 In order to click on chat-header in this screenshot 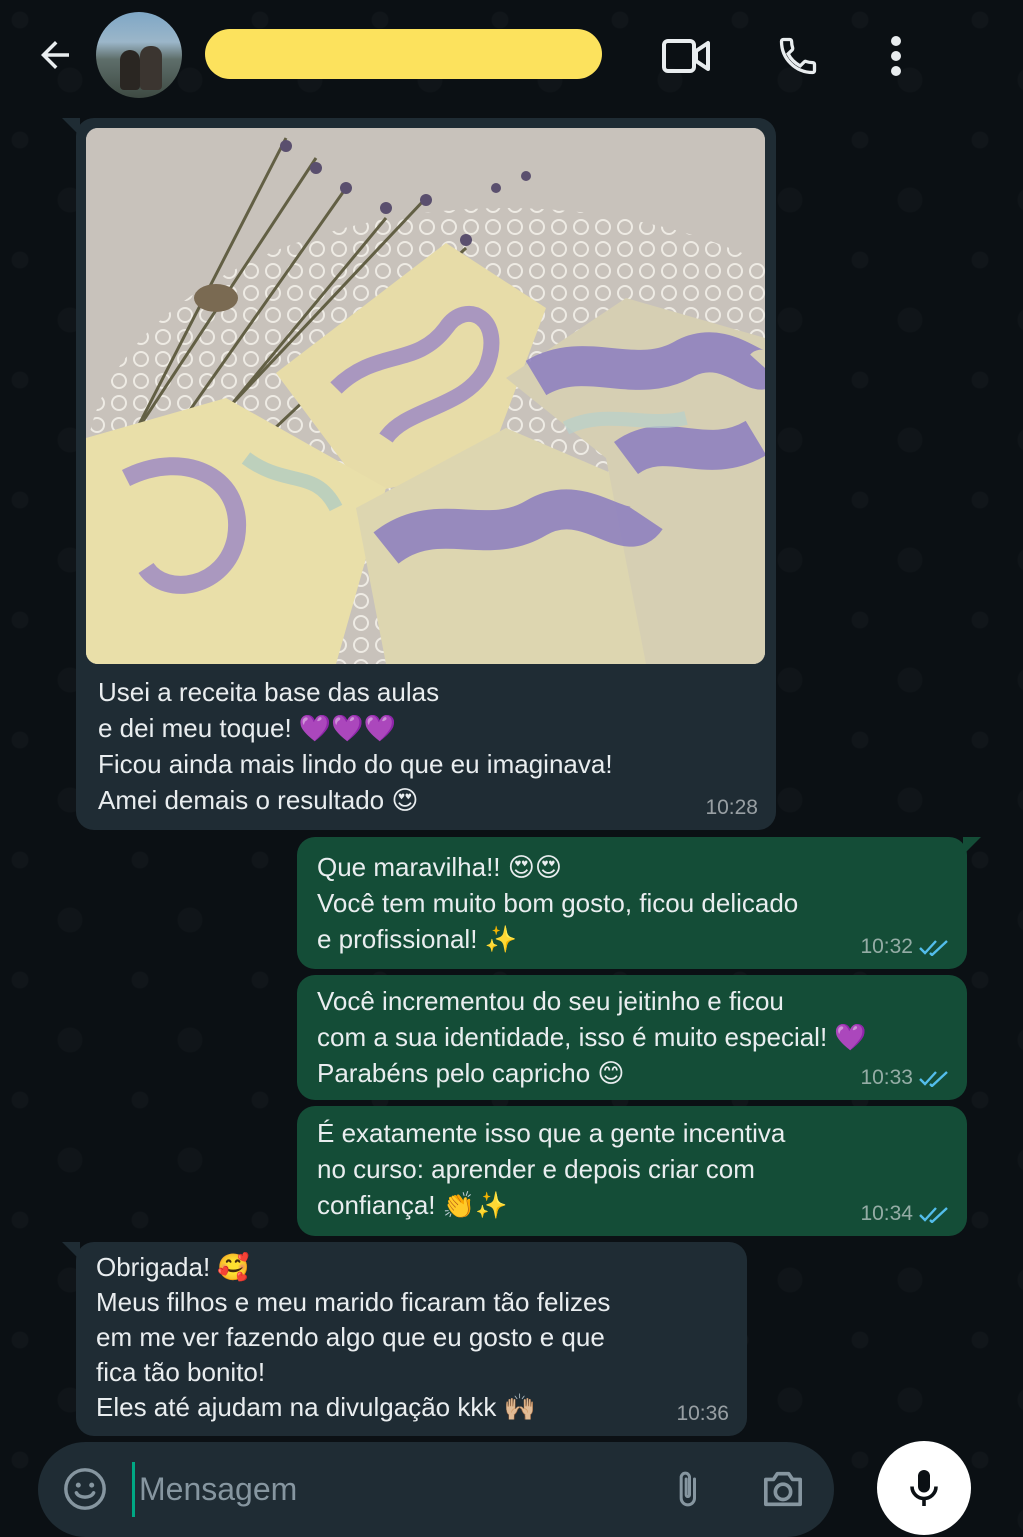, I will do `click(511, 55)`.